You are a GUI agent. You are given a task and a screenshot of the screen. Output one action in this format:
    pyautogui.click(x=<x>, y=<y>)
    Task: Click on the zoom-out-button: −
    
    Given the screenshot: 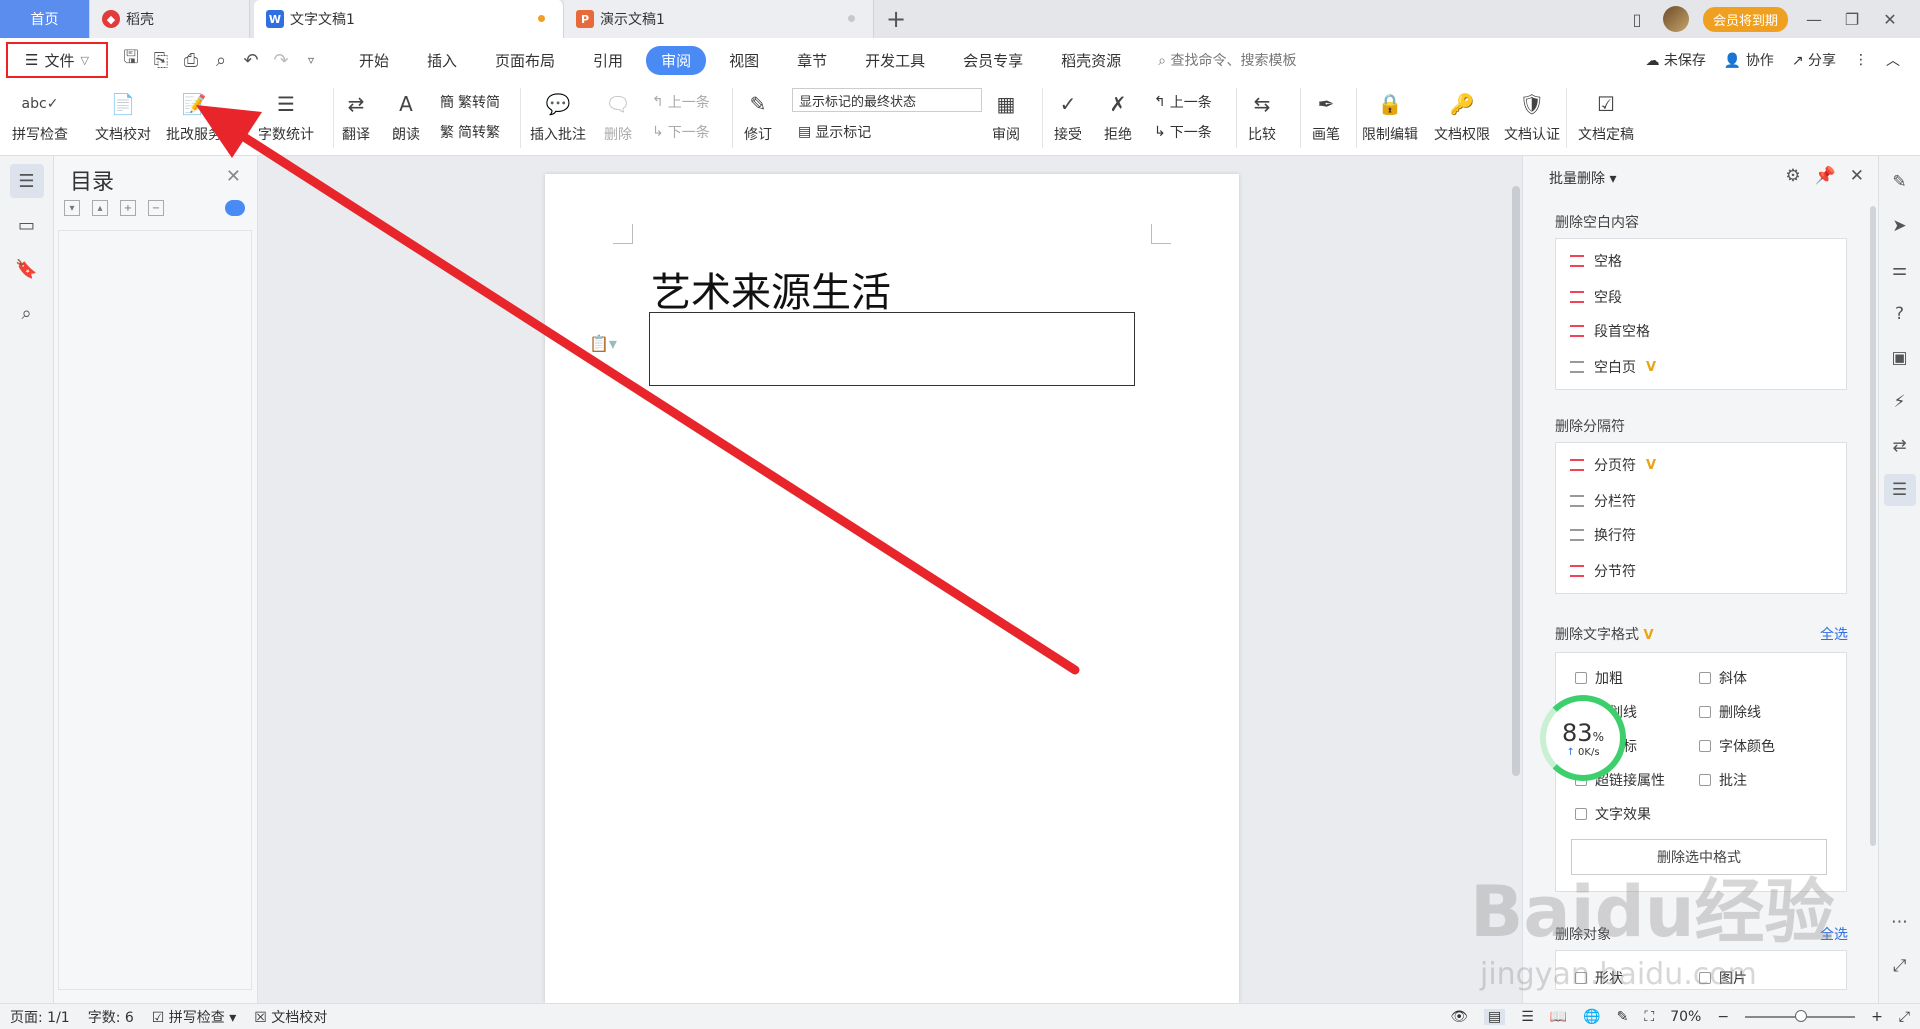 What is the action you would take?
    pyautogui.click(x=1723, y=1017)
    